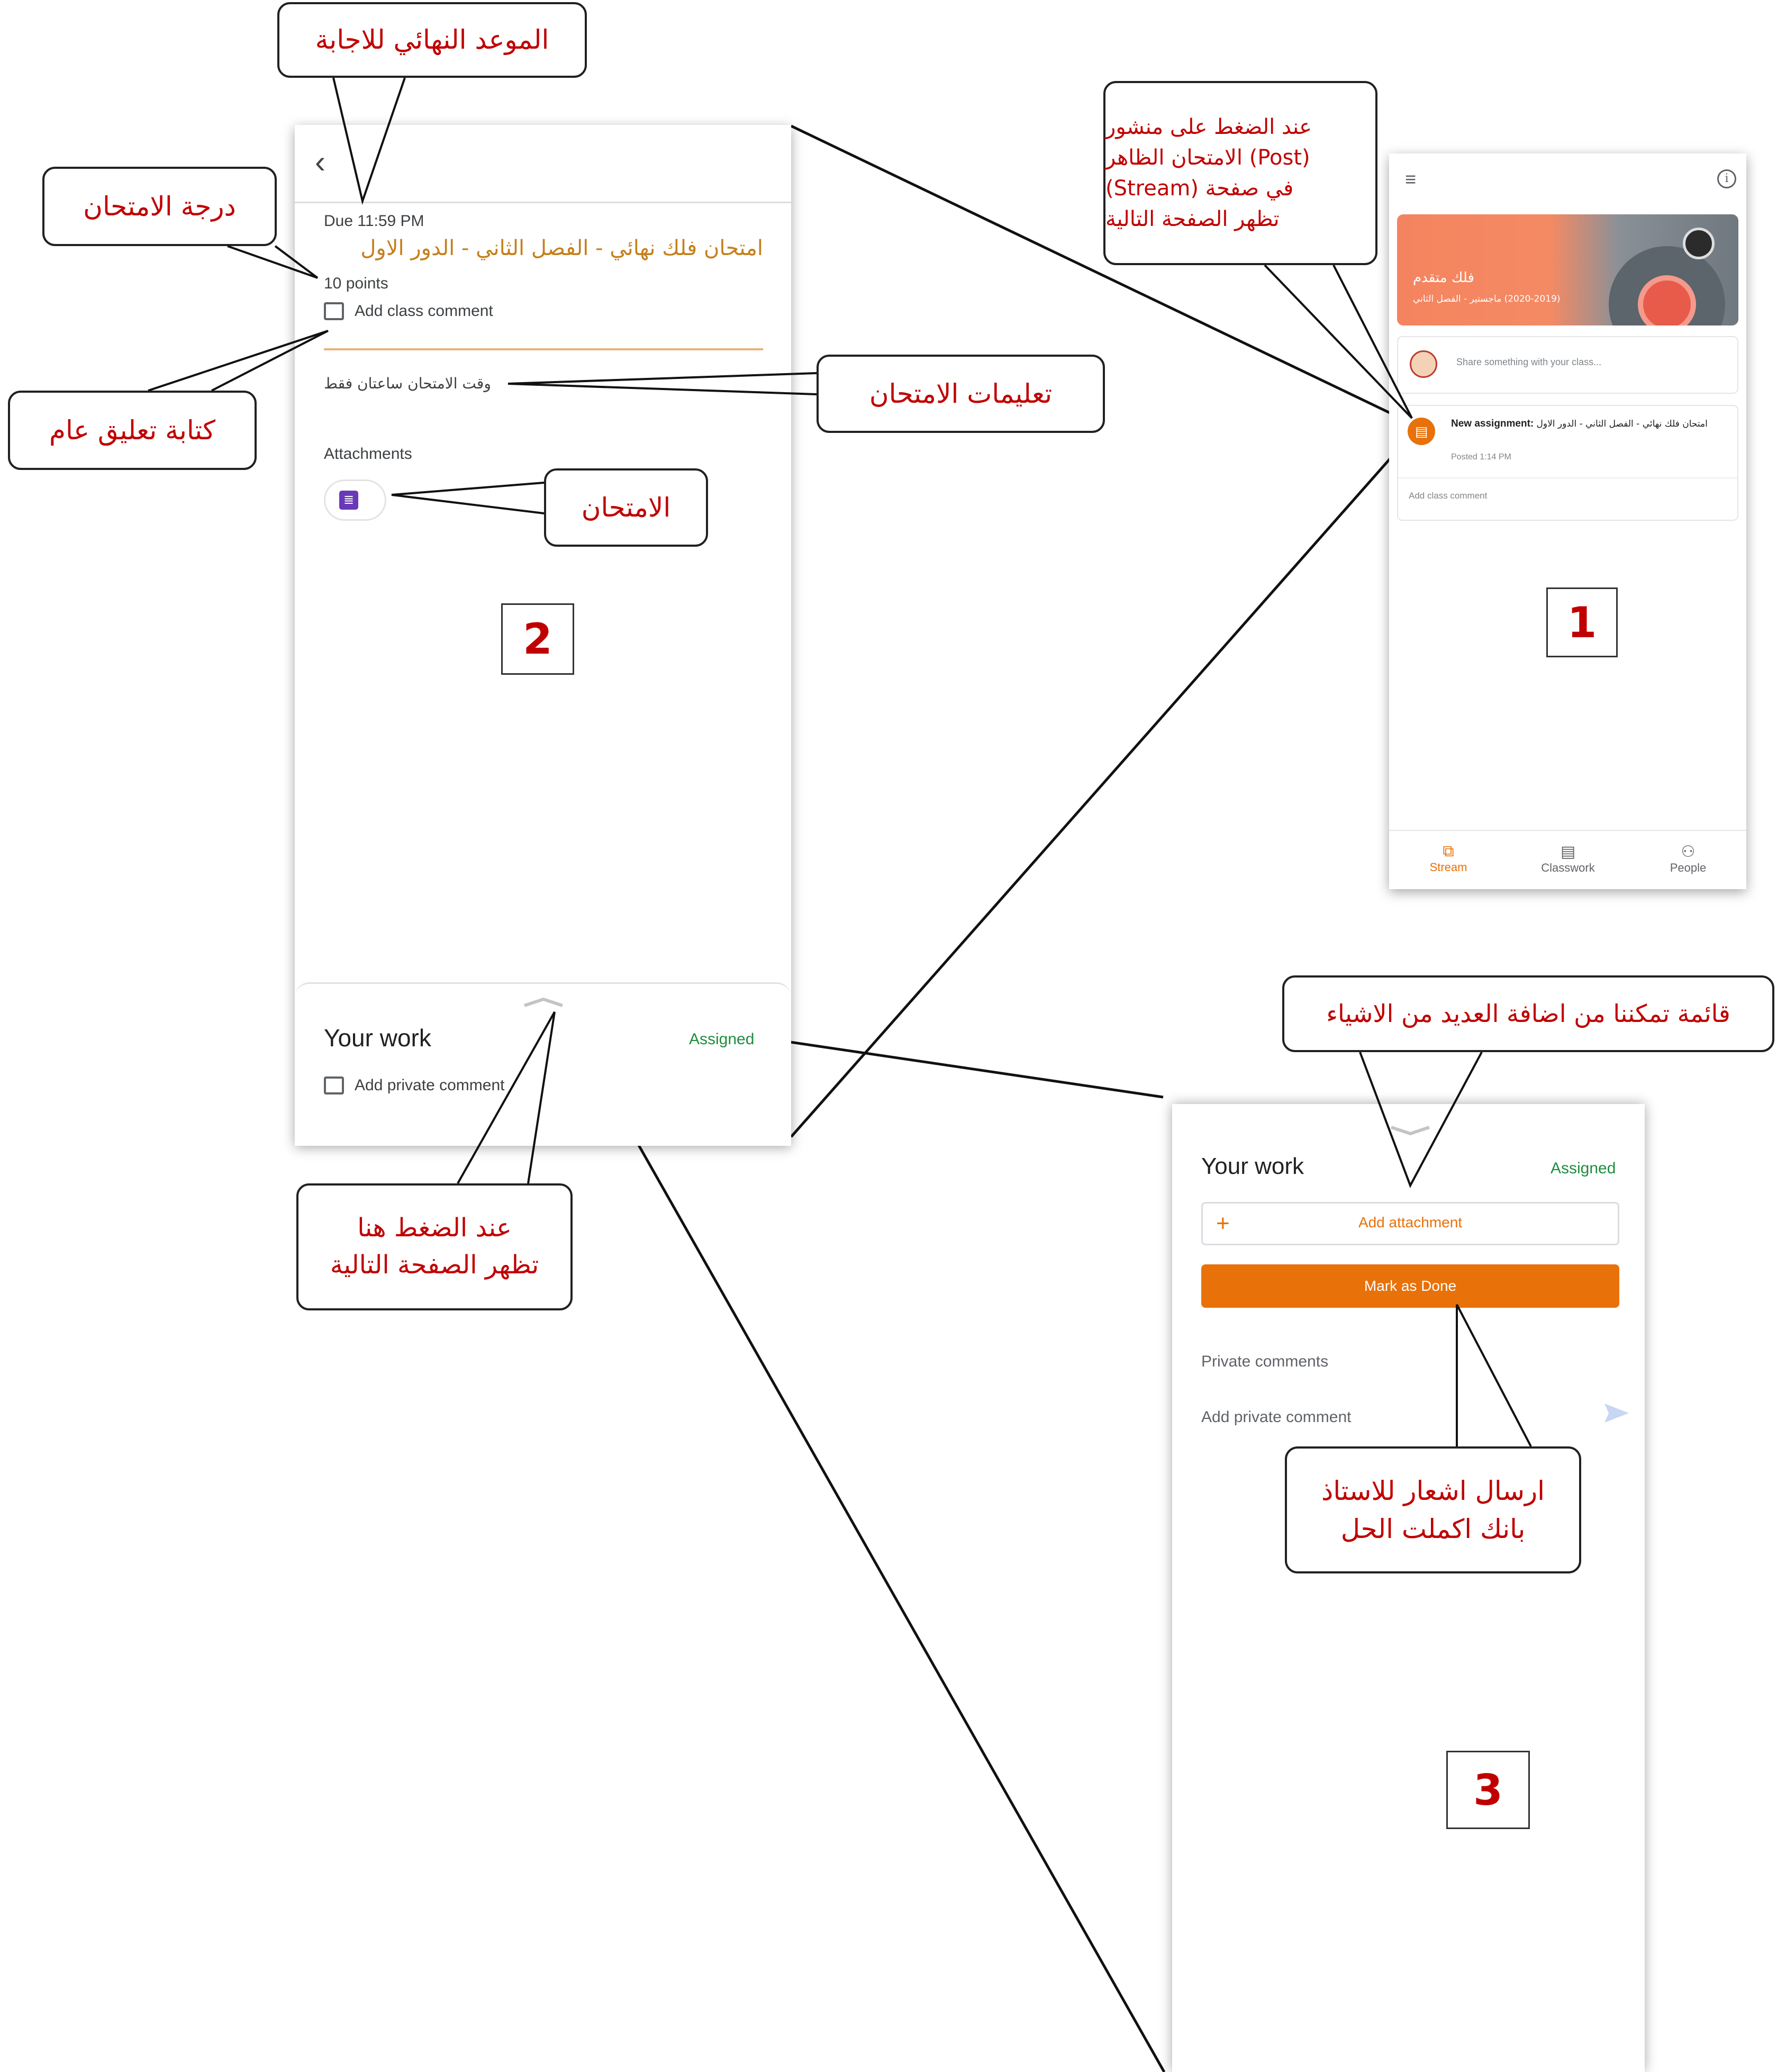  I want to click on add-class-comment-link: Add class comment, so click(1448, 496).